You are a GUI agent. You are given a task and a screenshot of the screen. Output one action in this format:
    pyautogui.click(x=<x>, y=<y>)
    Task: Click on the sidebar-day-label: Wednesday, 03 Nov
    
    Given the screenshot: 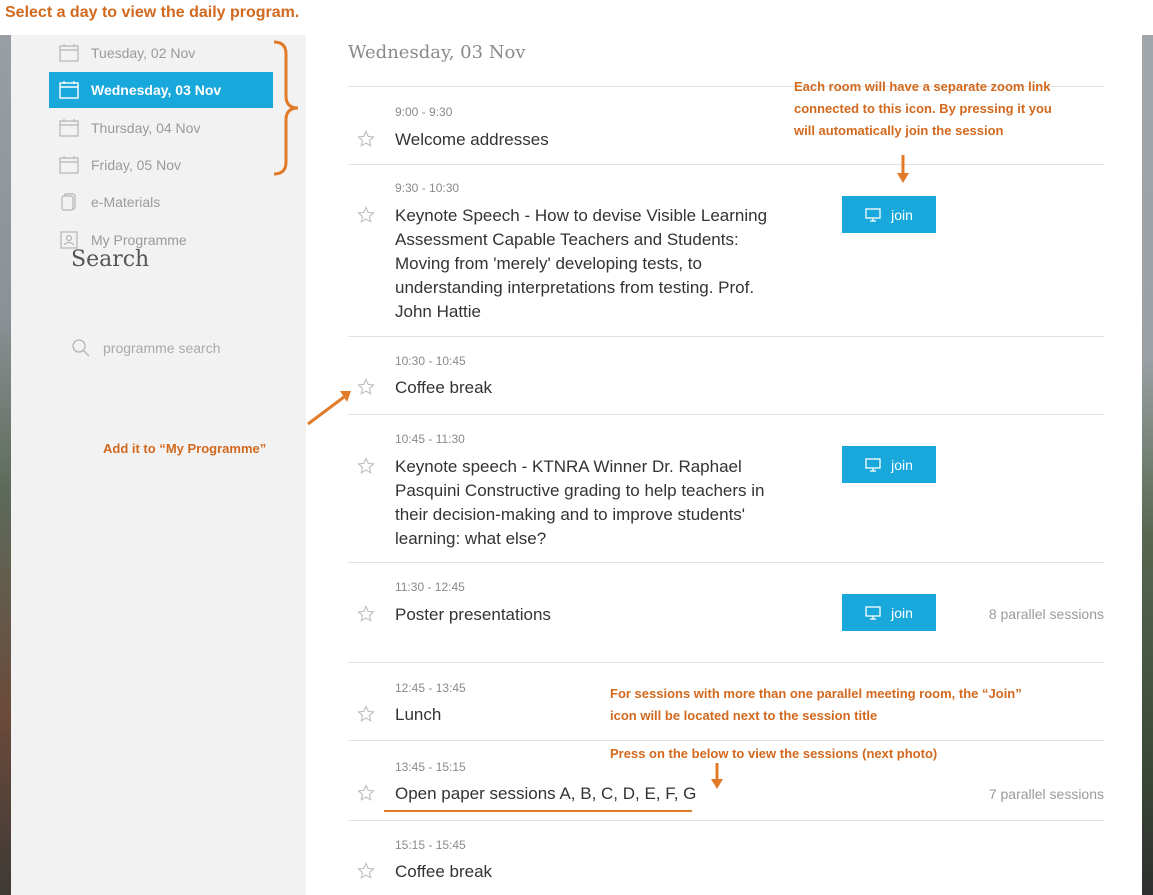 What is the action you would take?
    pyautogui.click(x=156, y=90)
    